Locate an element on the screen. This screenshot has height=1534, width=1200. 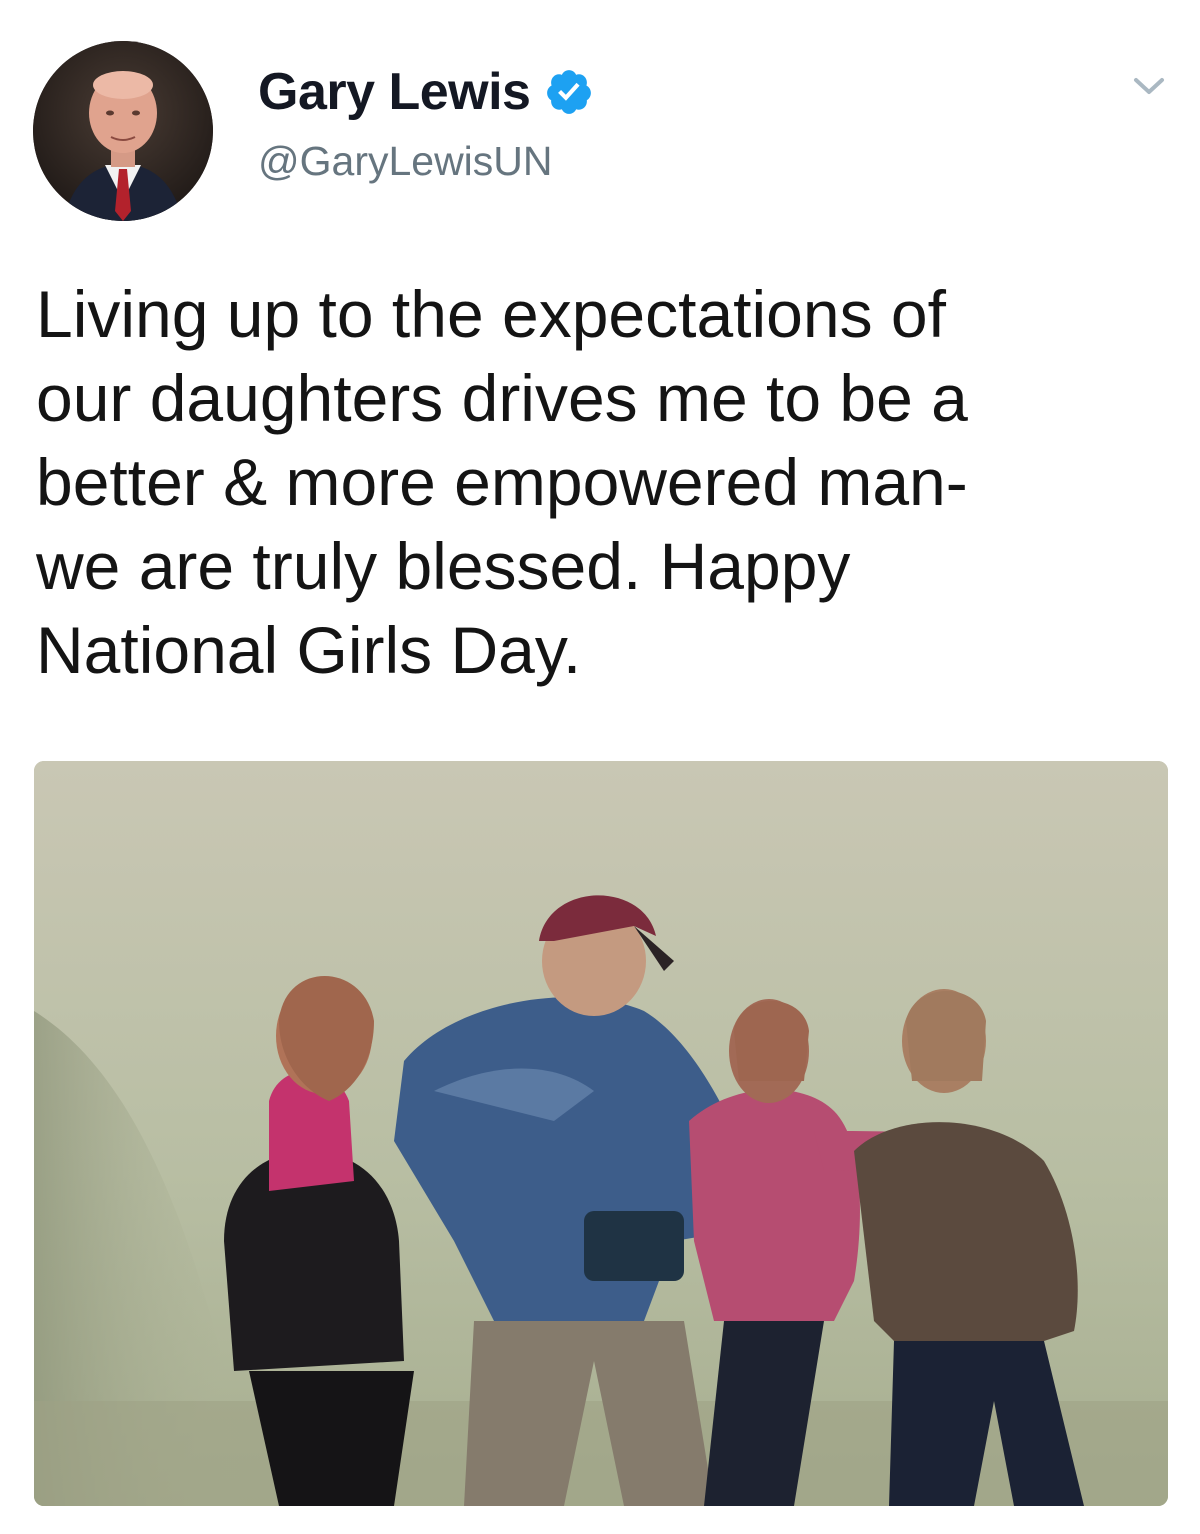
user-handle: @GaryLewisUN is located at coordinates (426, 161).